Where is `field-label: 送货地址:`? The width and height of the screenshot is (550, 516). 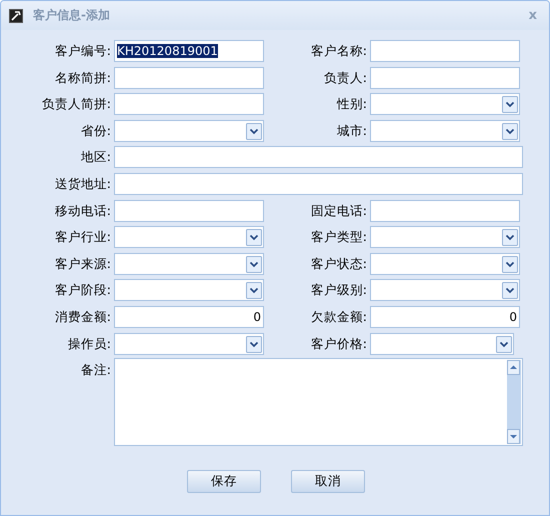
field-label: 送货地址: is located at coordinates (82, 183).